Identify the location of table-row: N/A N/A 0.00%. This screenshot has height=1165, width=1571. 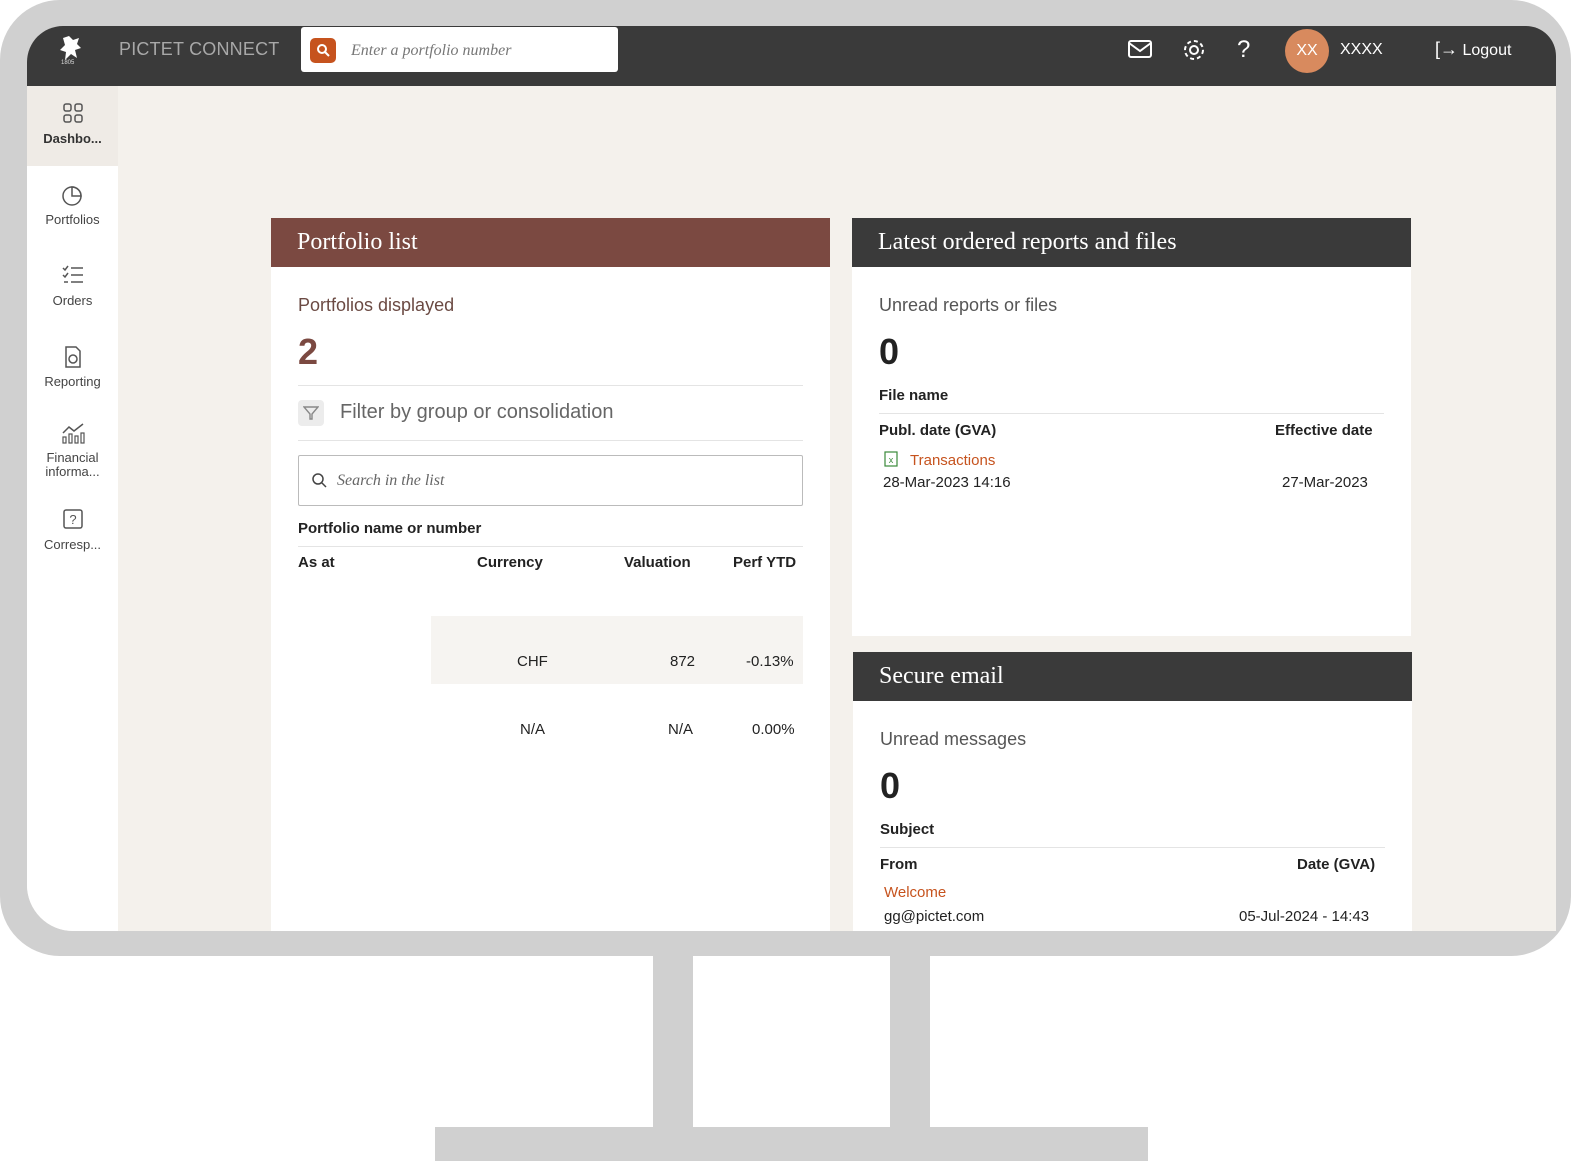
(550, 718).